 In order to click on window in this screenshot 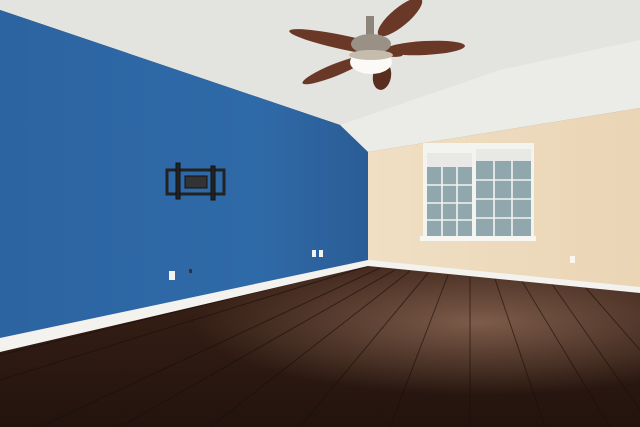, I will do `click(478, 192)`.